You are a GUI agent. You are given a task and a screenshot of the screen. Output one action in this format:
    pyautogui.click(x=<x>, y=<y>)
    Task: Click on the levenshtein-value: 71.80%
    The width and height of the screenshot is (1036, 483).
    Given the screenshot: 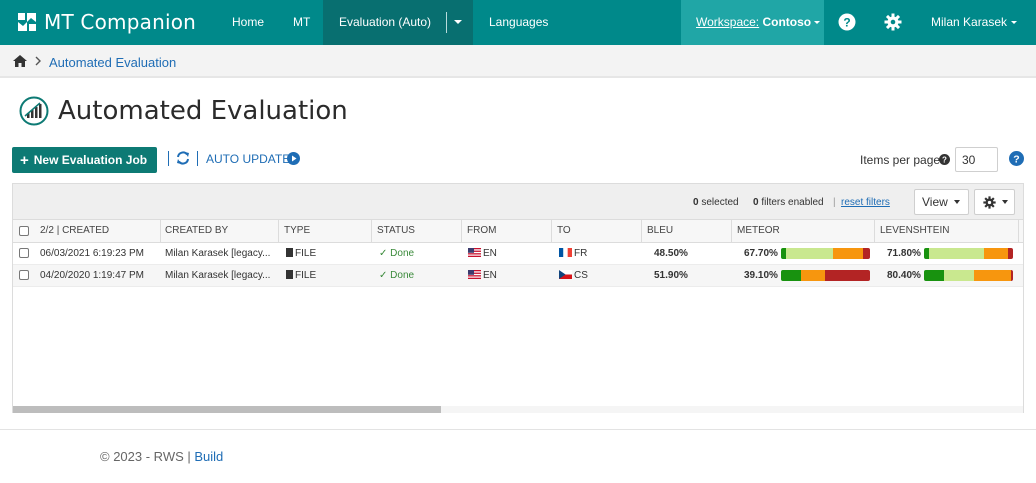 What is the action you would take?
    pyautogui.click(x=904, y=253)
    